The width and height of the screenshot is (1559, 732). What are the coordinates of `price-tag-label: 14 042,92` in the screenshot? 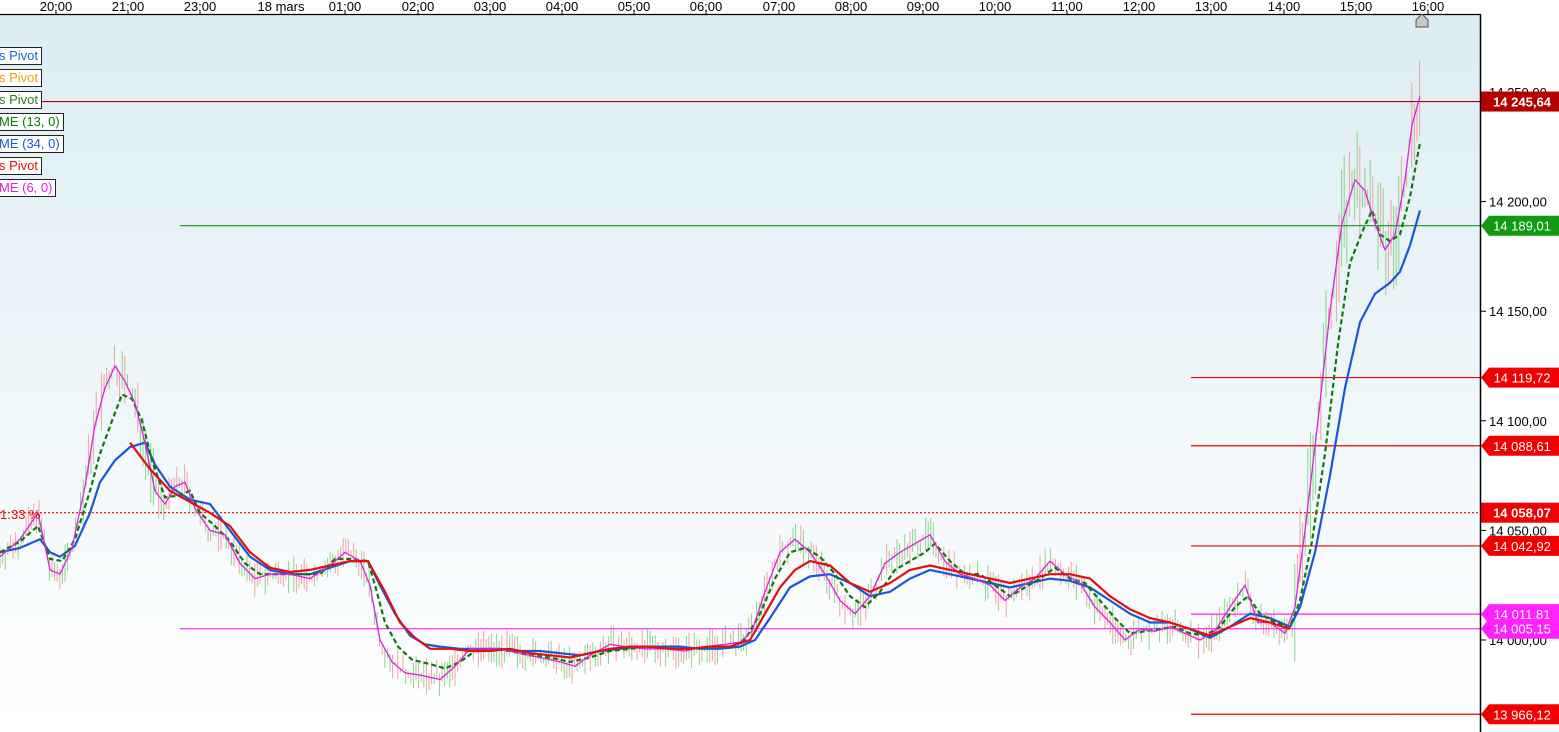 It's located at (1522, 546).